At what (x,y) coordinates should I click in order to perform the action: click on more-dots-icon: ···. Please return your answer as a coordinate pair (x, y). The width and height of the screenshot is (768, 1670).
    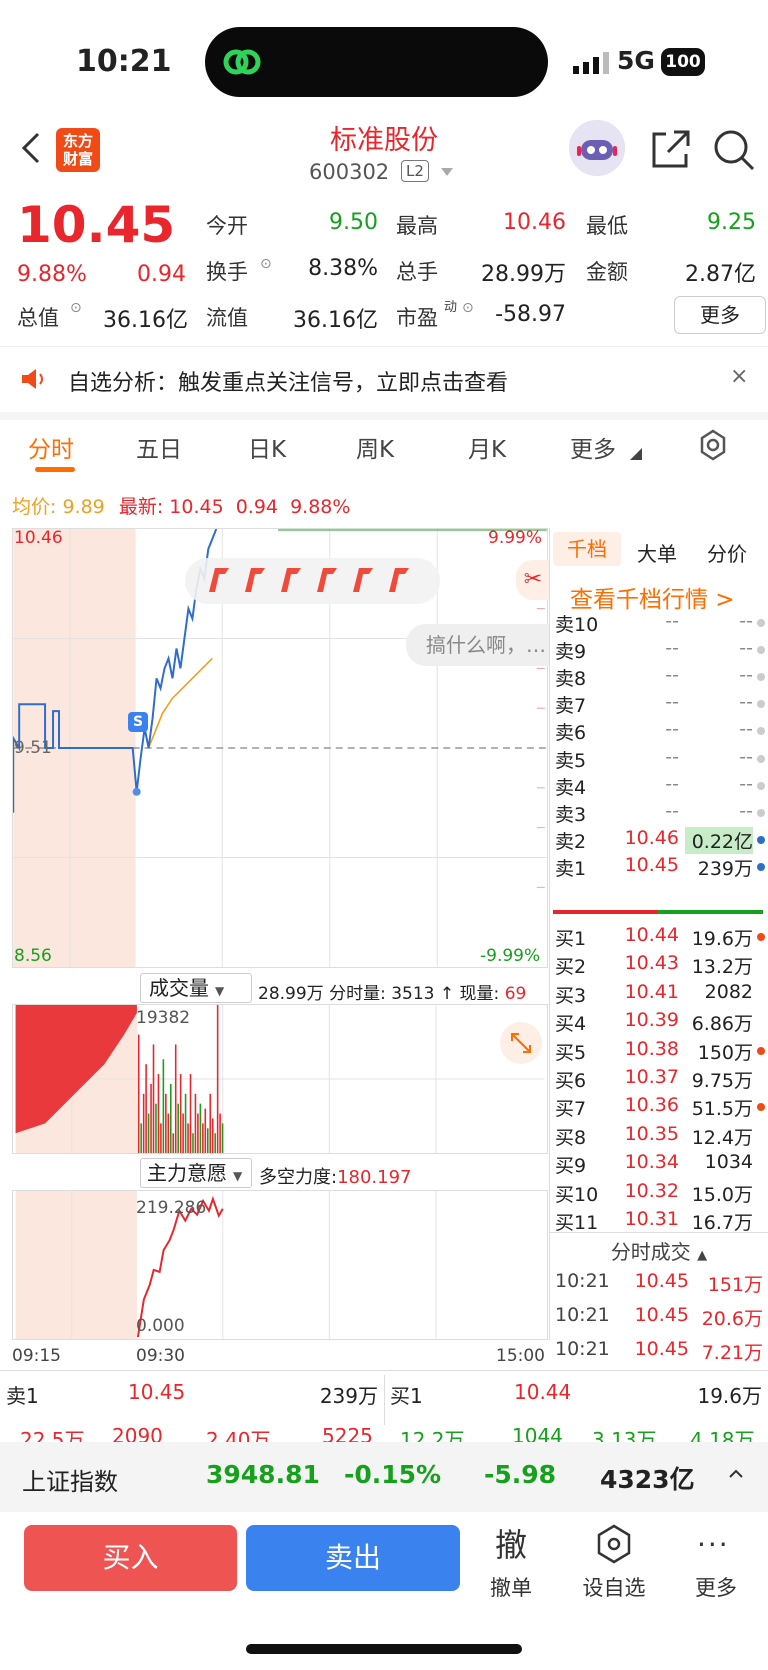
    Looking at the image, I should click on (713, 1544).